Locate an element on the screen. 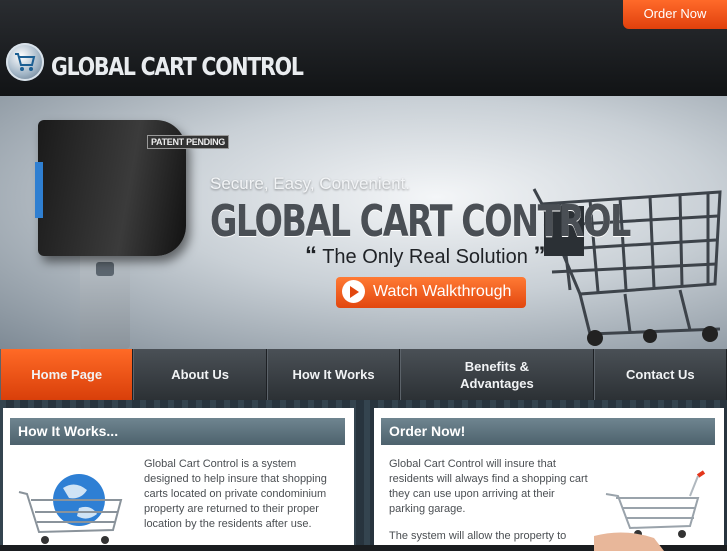  device-stripe is located at coordinates (39, 190).